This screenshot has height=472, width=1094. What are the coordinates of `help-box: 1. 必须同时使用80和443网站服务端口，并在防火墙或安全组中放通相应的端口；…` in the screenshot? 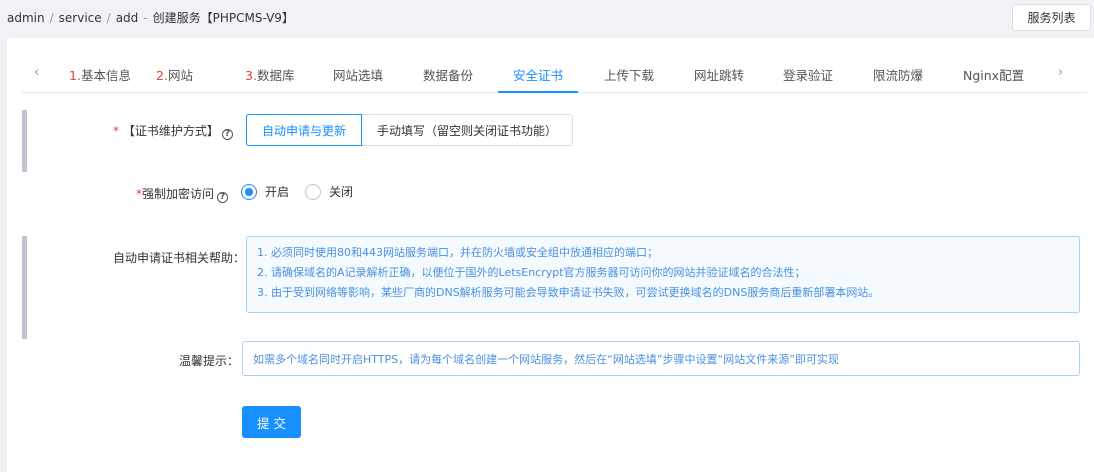 It's located at (663, 274).